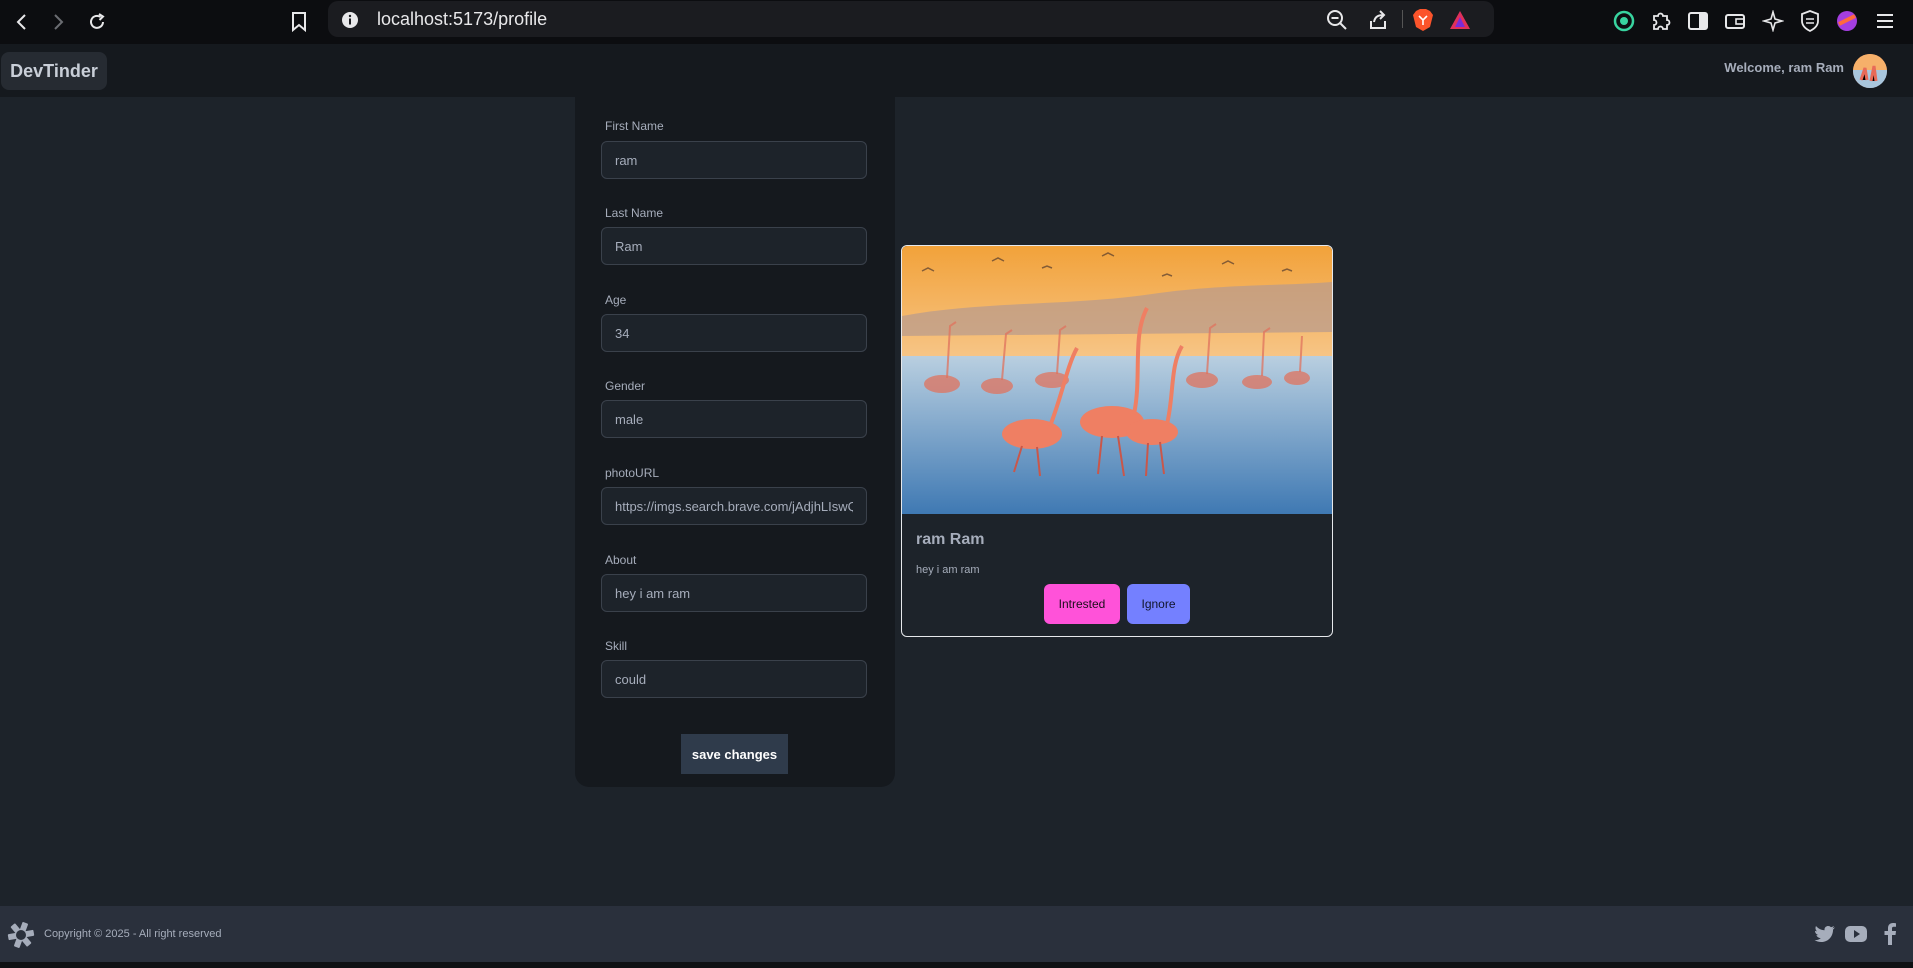  I want to click on ignore-button: Ignore, so click(1158, 604).